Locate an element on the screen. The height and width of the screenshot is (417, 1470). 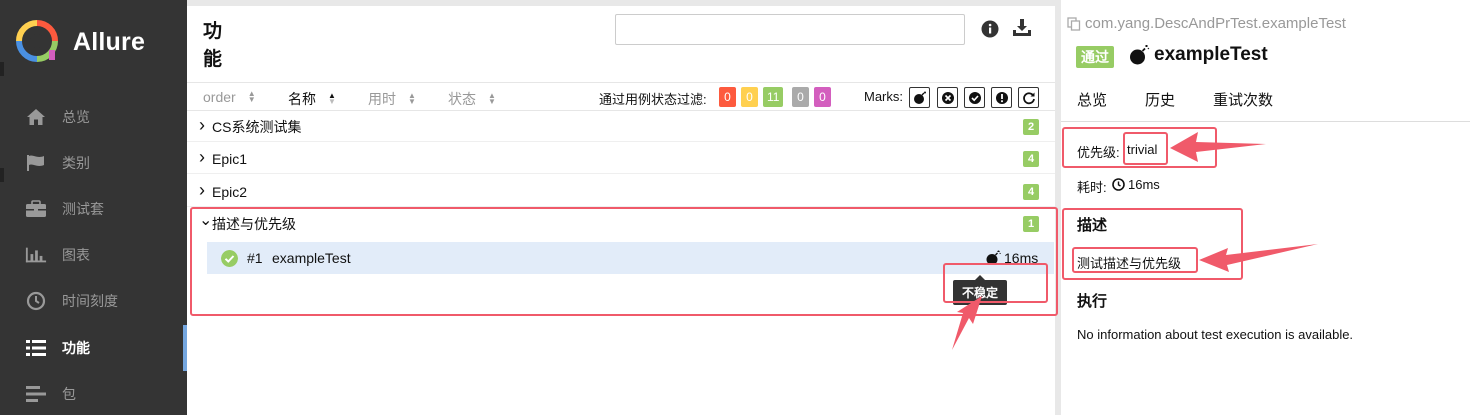
sidebar-item-label: 总览 is located at coordinates (76, 117).